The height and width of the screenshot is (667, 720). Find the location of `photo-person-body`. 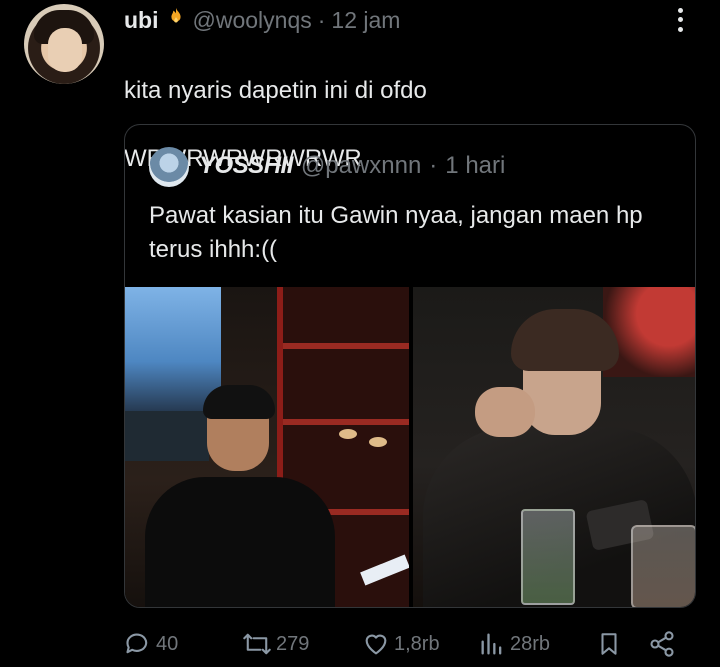

photo-person-body is located at coordinates (240, 542).